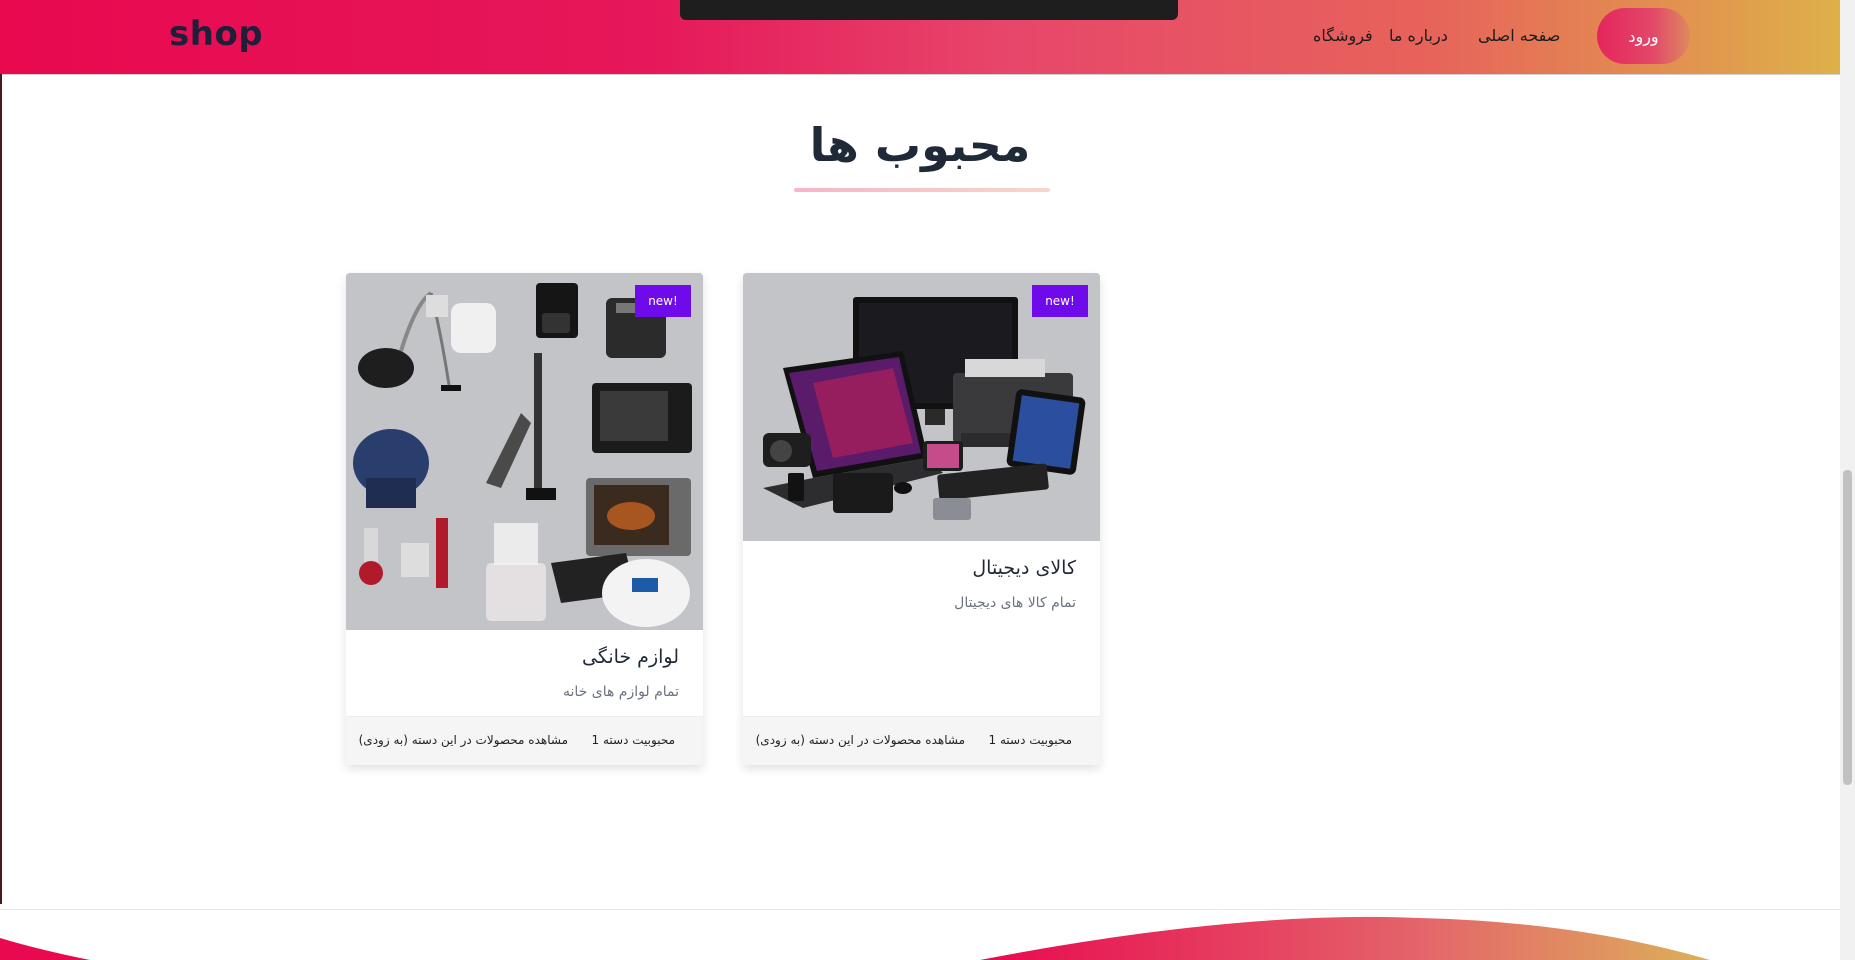 This screenshot has width=1855, height=960. Describe the element at coordinates (620, 692) in the screenshot. I see `card-subtitle: تمام لوازم های خانه` at that location.